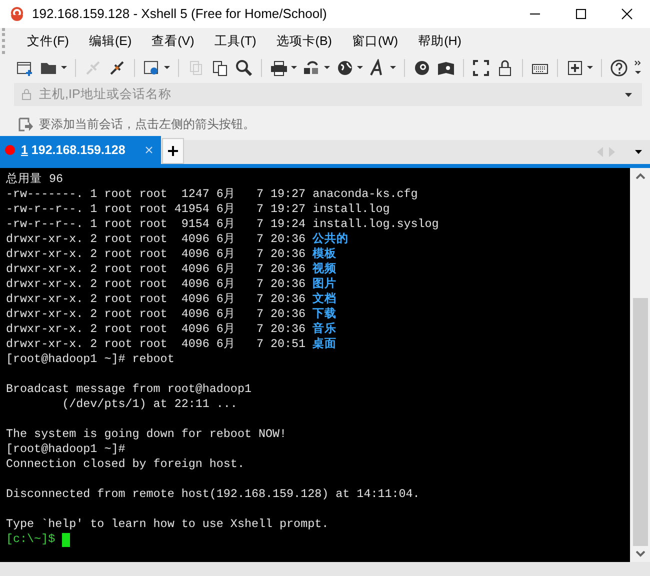 The height and width of the screenshot is (576, 650). I want to click on maximize-icon, so click(581, 14).